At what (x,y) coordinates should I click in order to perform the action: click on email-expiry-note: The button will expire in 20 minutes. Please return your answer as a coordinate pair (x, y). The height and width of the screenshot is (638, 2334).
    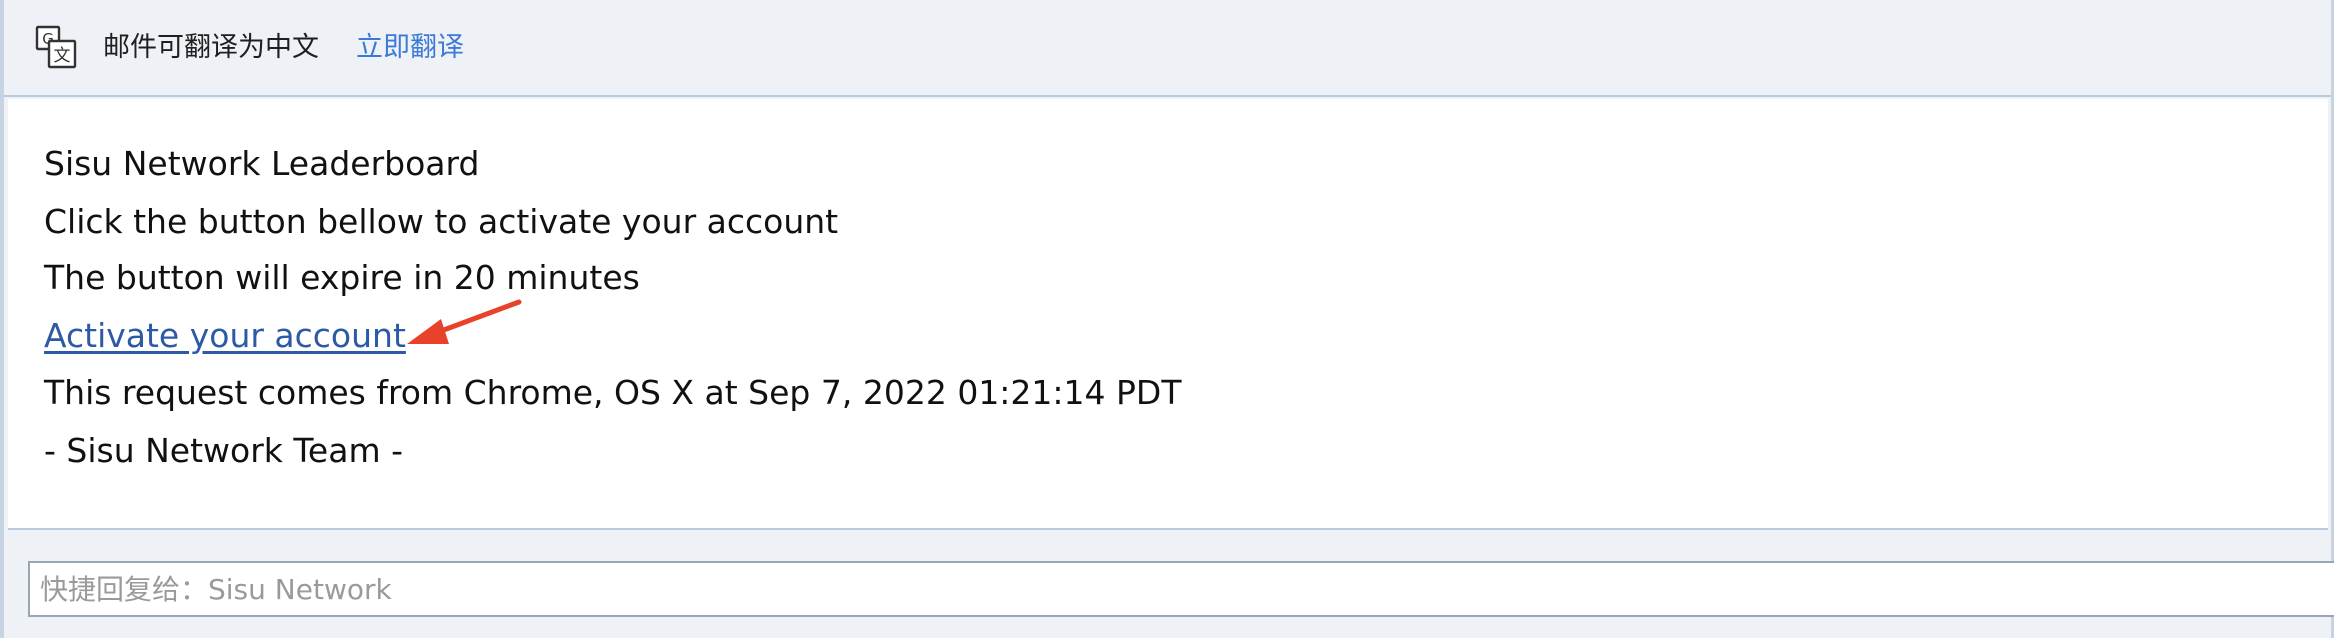
    Looking at the image, I should click on (342, 277).